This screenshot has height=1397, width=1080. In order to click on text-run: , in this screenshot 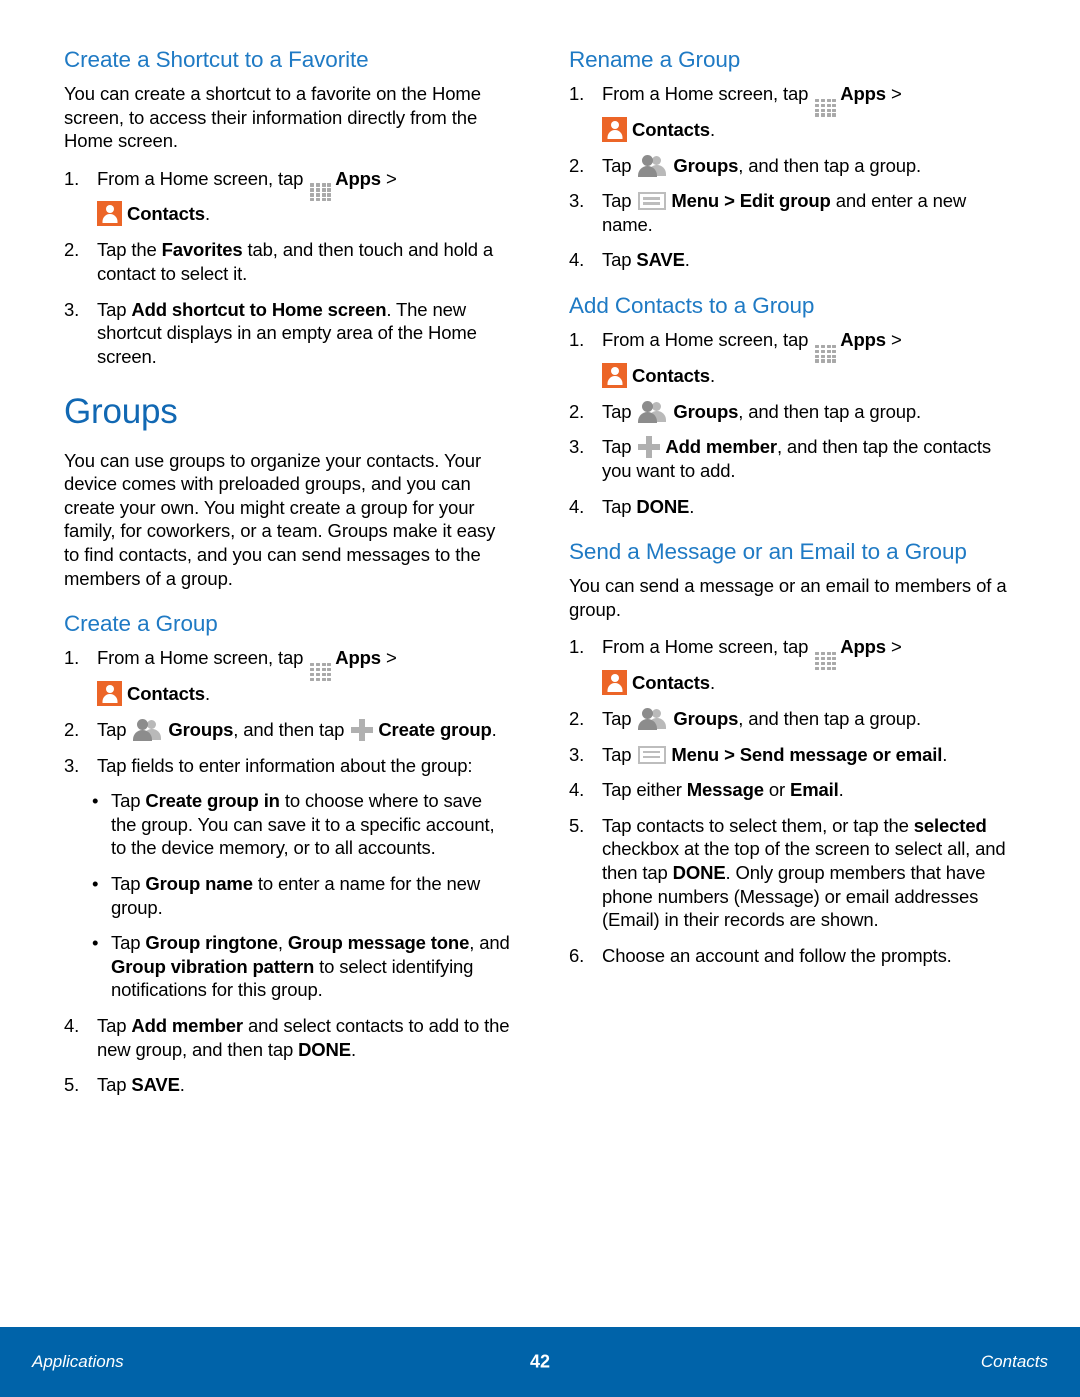, I will do `click(282, 943)`.